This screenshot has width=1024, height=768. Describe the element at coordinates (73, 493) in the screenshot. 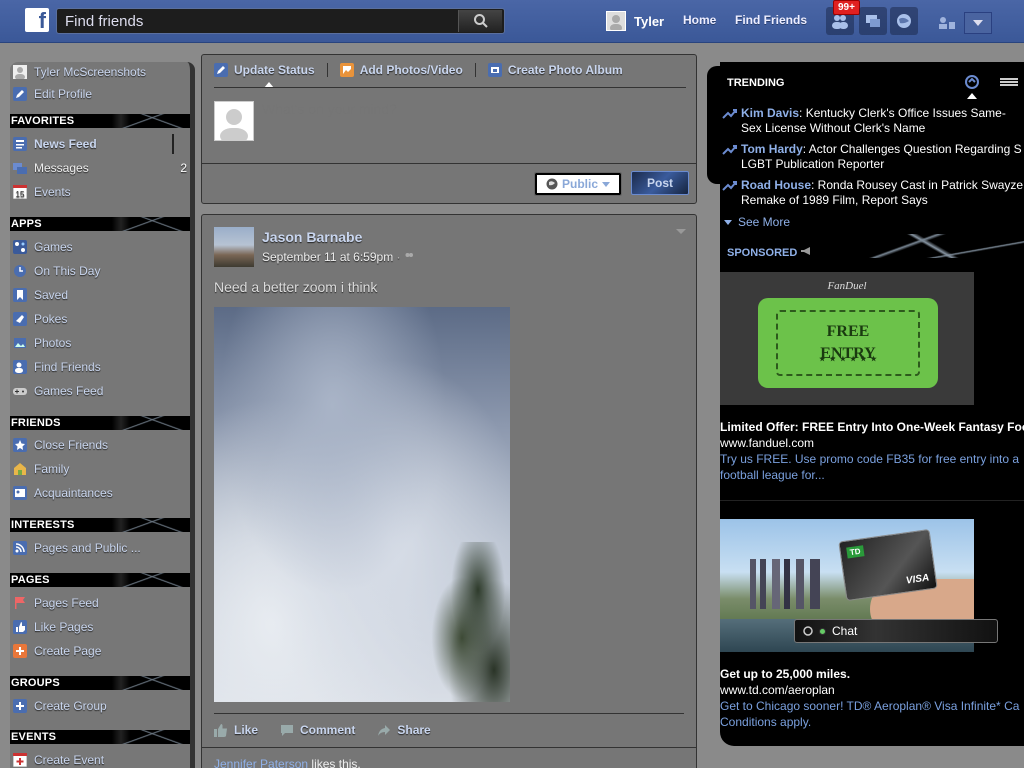

I see `sidebar-item-label: Acquaintances` at that location.